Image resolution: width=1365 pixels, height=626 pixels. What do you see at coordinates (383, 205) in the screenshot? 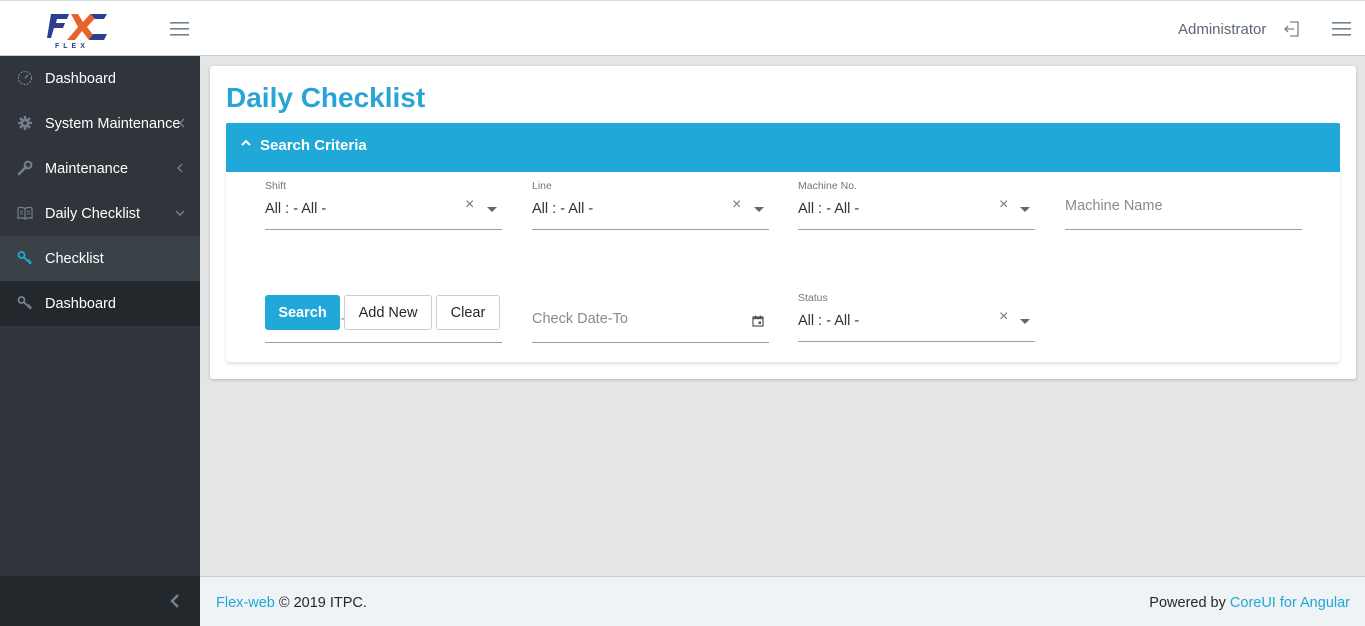
I see `shift-select: Shift All : - All - ×` at bounding box center [383, 205].